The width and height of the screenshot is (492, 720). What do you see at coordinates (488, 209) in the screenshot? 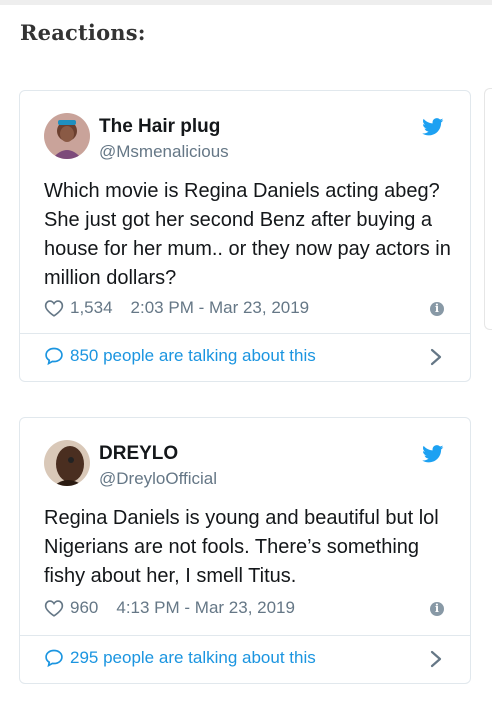
I see `scroll-edge` at bounding box center [488, 209].